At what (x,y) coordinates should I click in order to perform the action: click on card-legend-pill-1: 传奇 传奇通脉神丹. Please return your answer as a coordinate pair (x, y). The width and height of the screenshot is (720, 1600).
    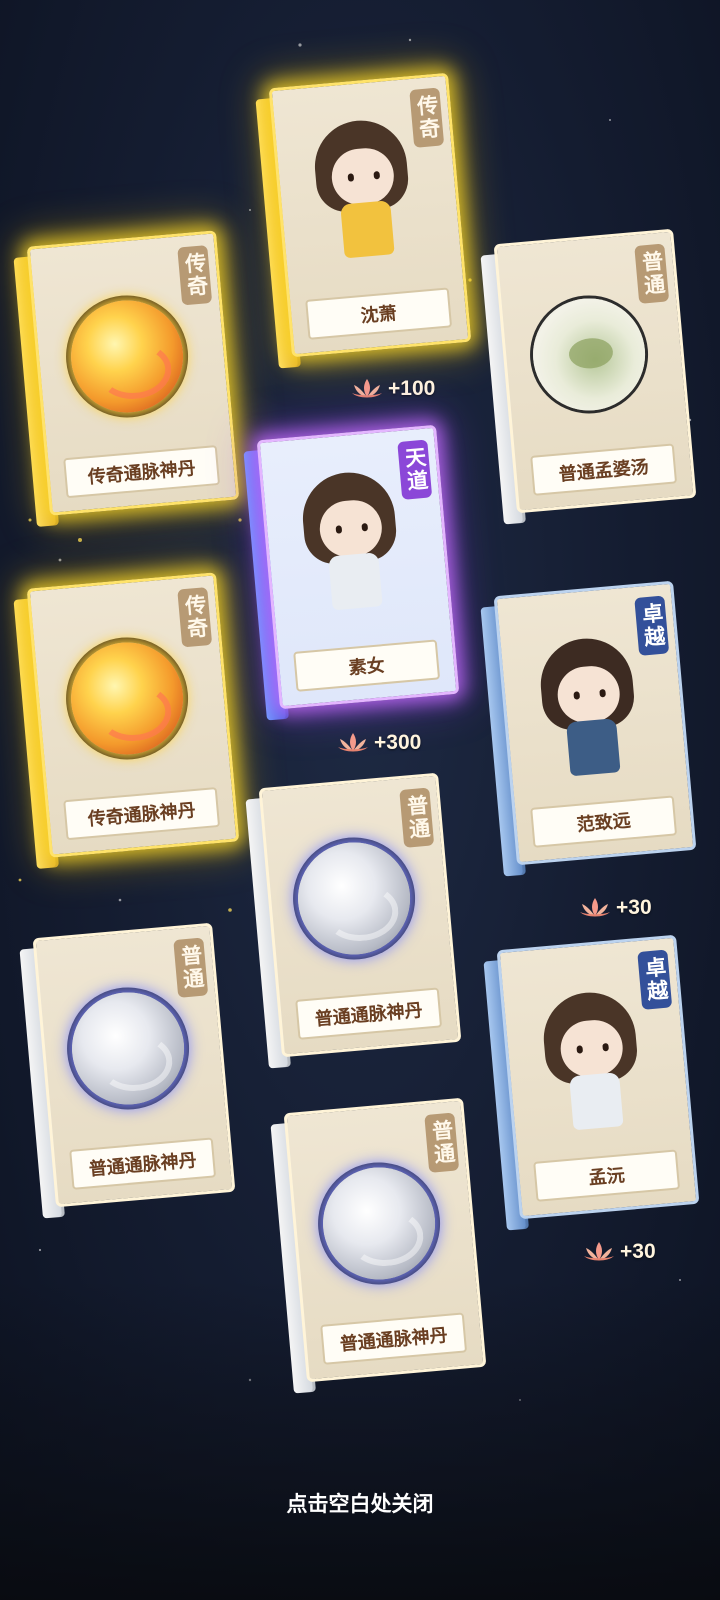
    Looking at the image, I should click on (126, 378).